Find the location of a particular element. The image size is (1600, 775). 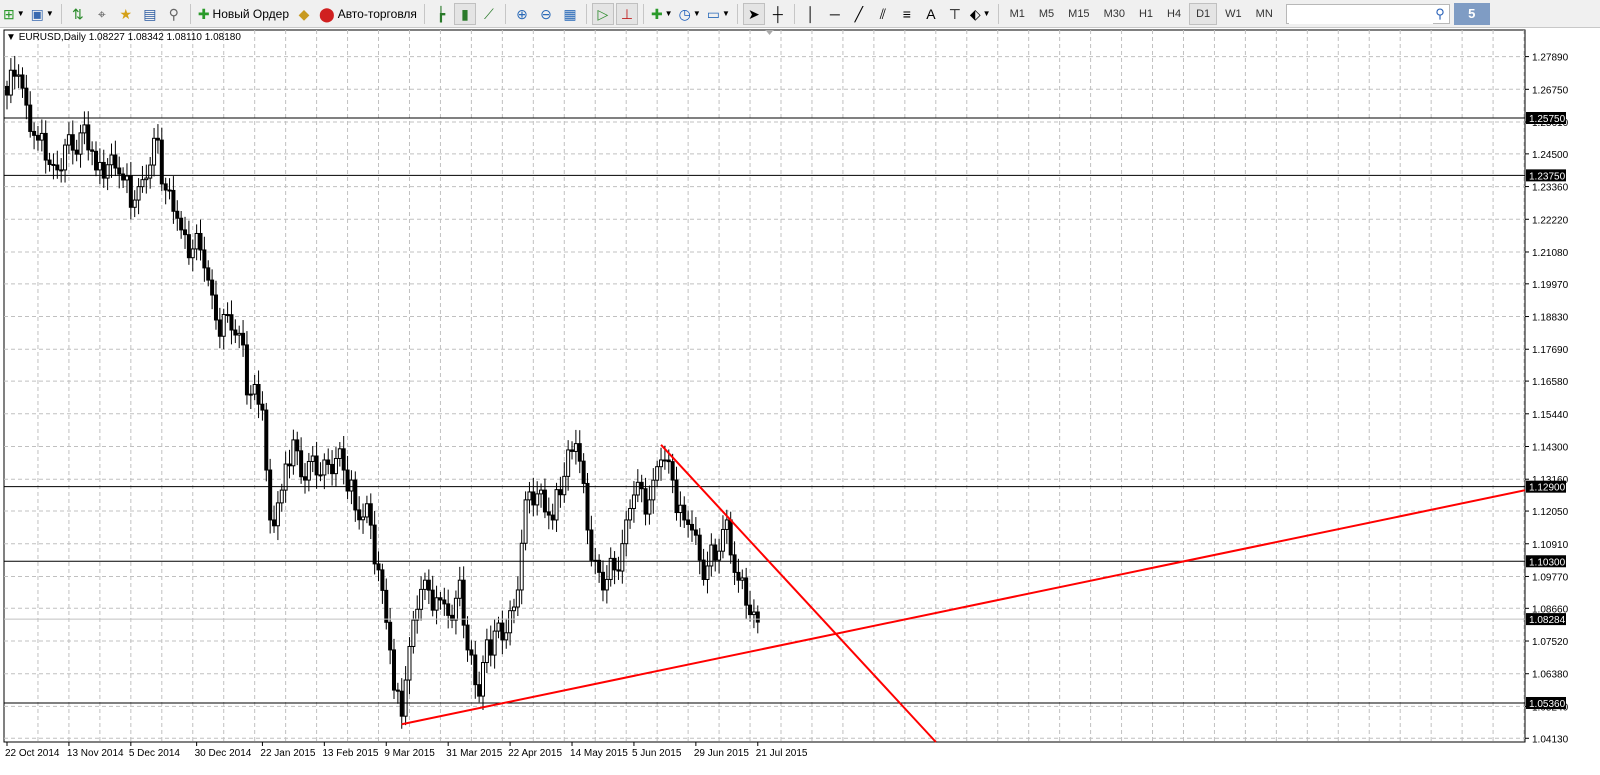

chat-badge: 5 is located at coordinates (1472, 13).